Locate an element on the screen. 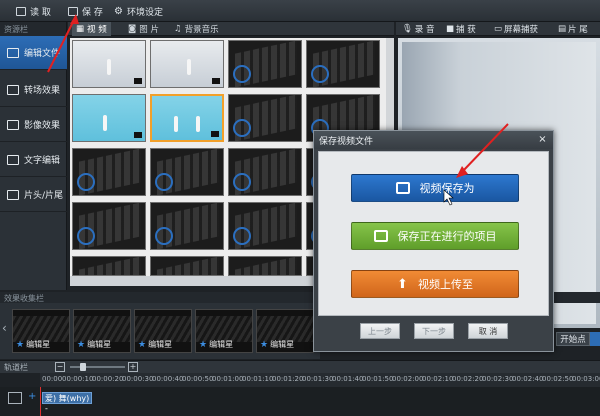 This screenshot has height=416, width=600. mouse-cursor-icon is located at coordinates (448, 197).